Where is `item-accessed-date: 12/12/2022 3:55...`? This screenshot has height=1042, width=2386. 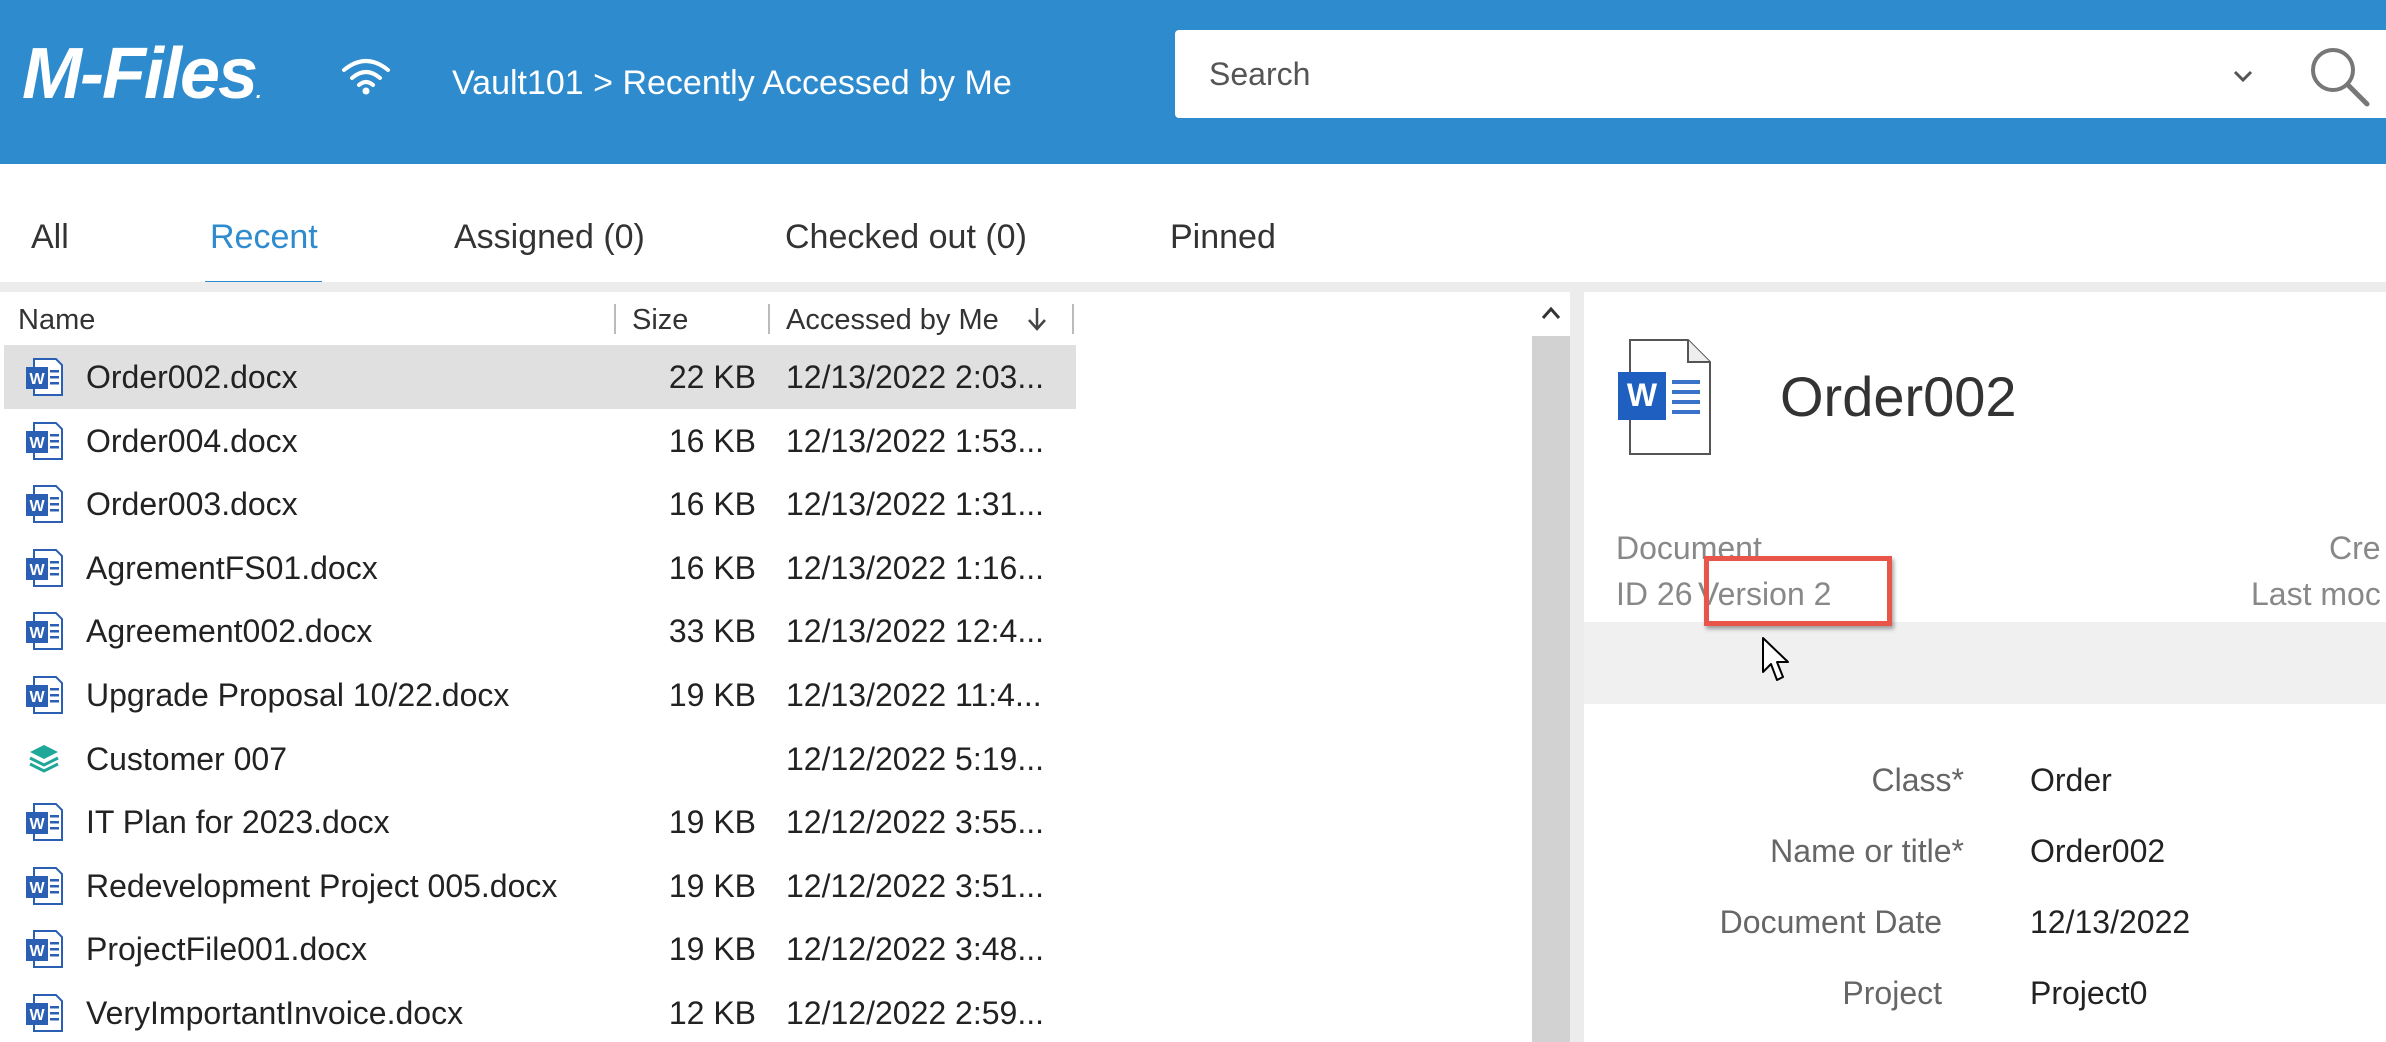 item-accessed-date: 12/12/2022 3:55... is located at coordinates (915, 822).